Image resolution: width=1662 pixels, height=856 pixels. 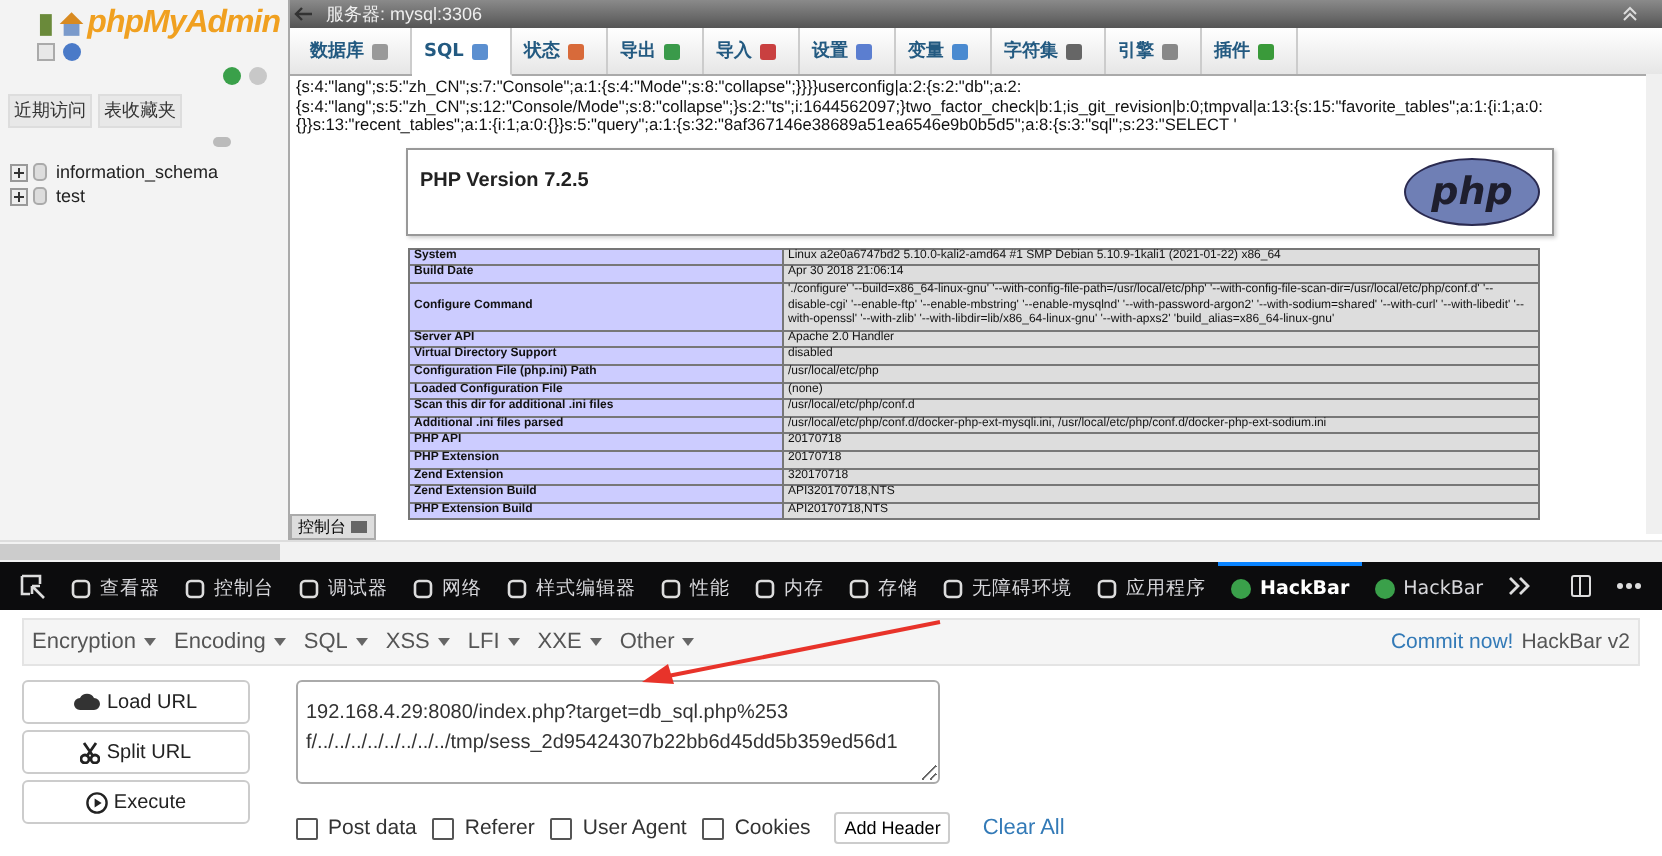 What do you see at coordinates (50, 111) in the screenshot?
I see `sidebar-button: 近期访问` at bounding box center [50, 111].